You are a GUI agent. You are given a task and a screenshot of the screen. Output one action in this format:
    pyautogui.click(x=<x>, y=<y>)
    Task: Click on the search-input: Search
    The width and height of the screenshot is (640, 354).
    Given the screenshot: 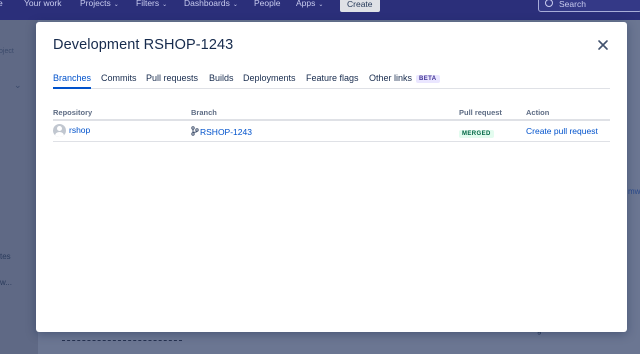 What is the action you would take?
    pyautogui.click(x=589, y=6)
    